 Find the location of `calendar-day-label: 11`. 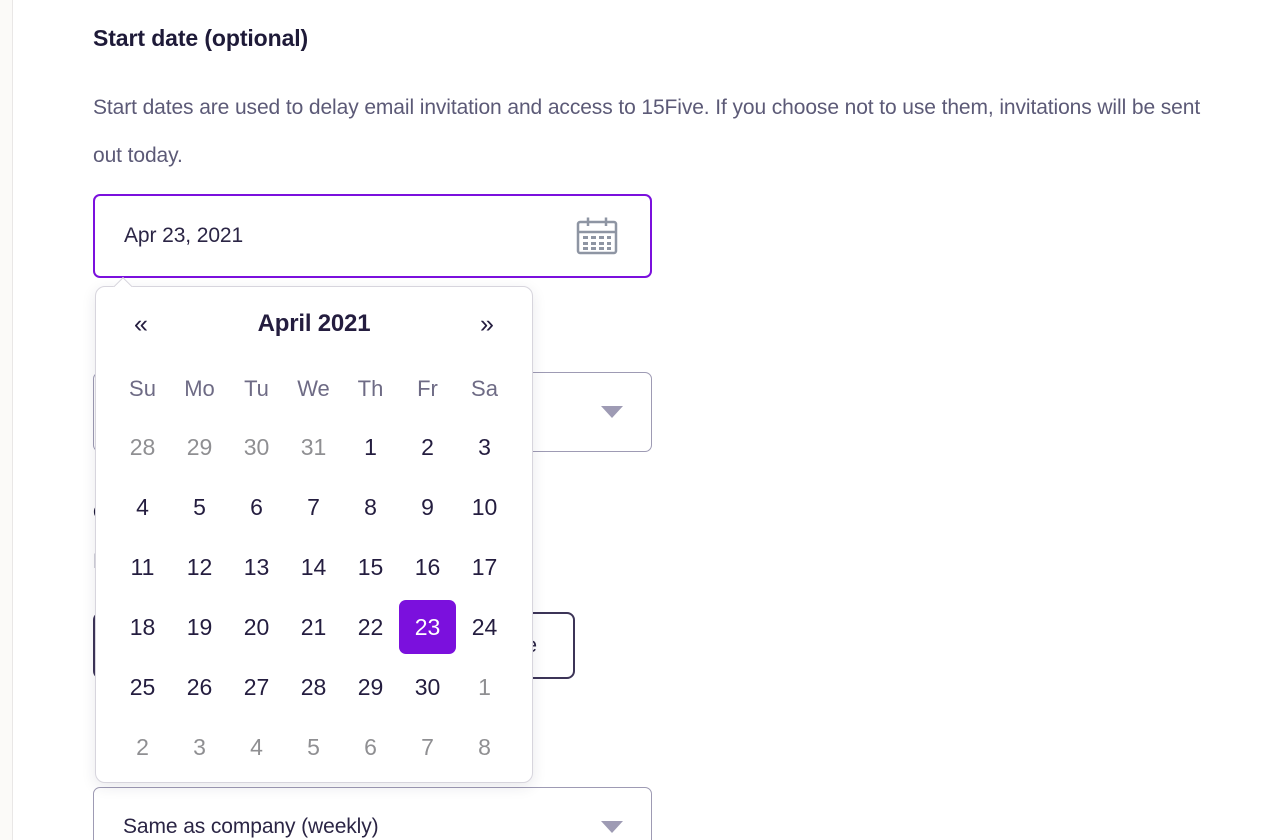

calendar-day-label: 11 is located at coordinates (142, 566).